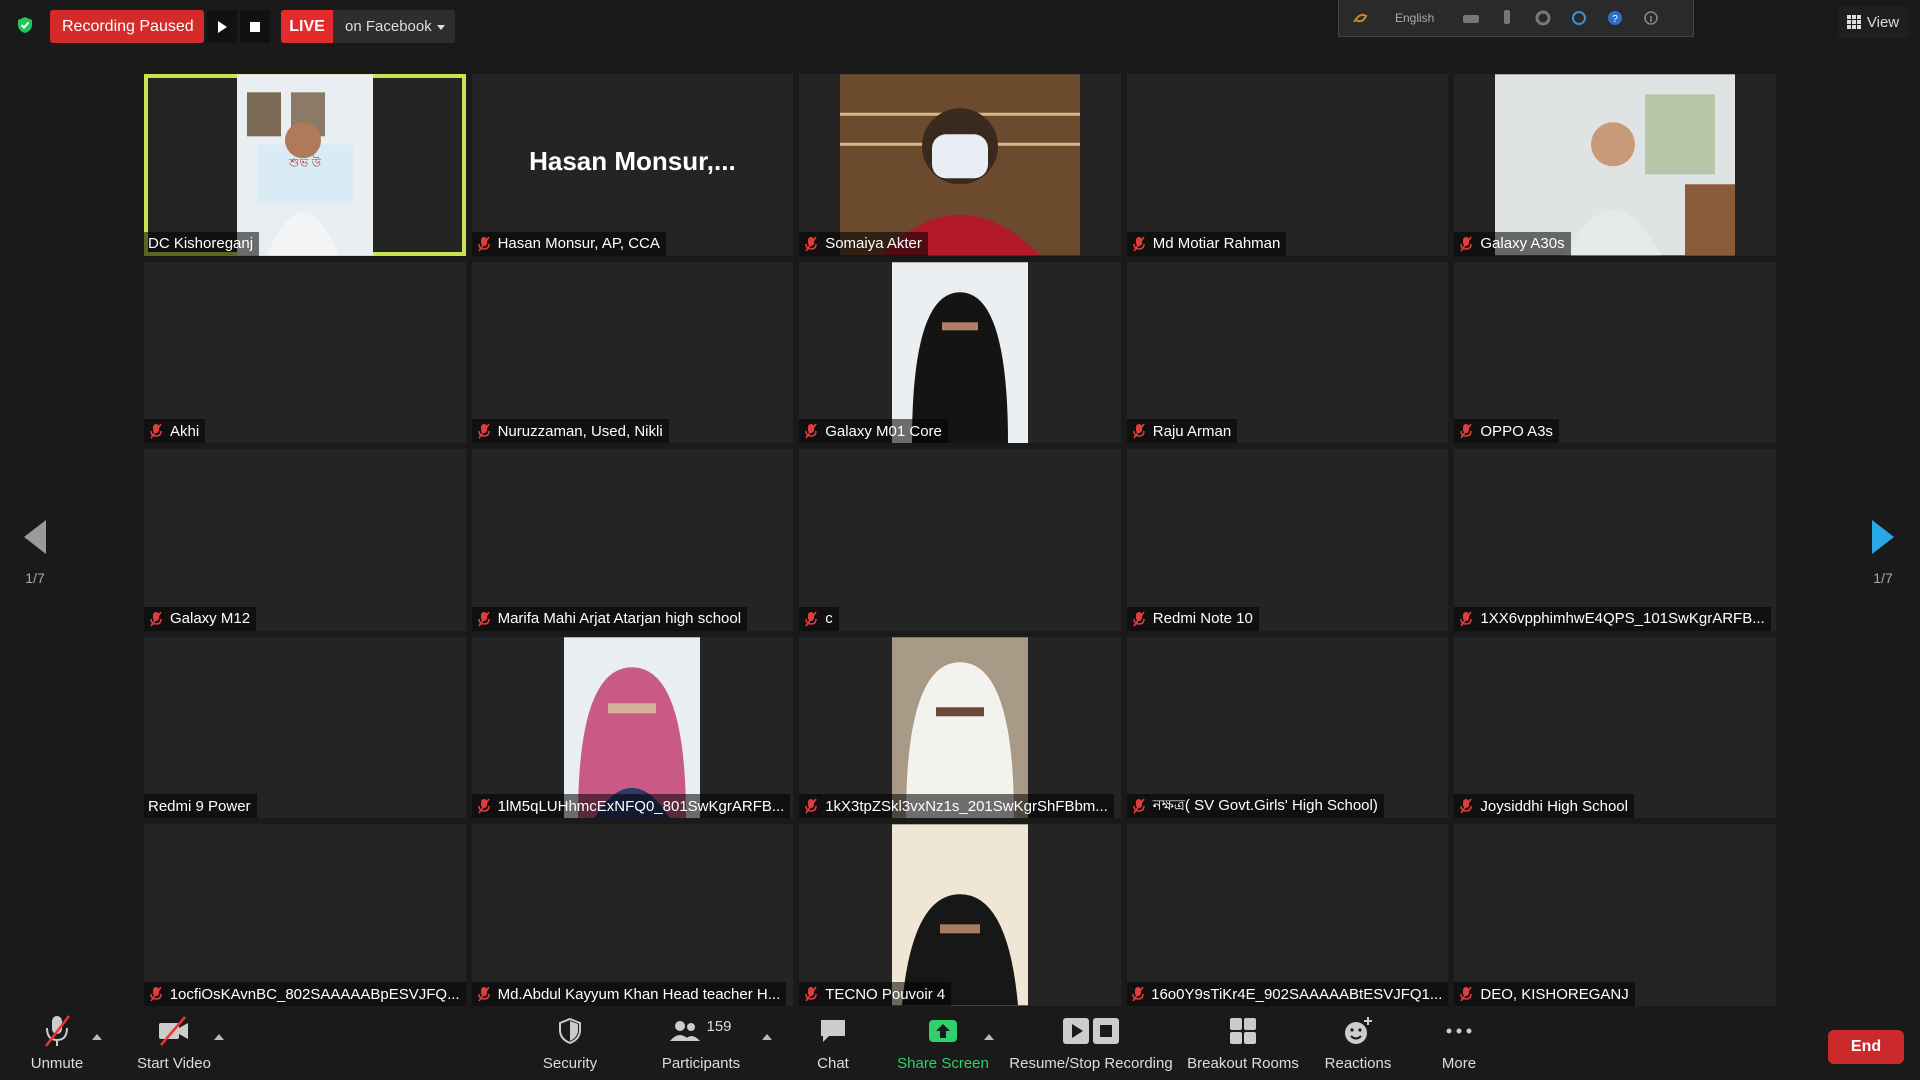 The image size is (1920, 1080). I want to click on participant-name: Redmi 9 Power, so click(199, 806).